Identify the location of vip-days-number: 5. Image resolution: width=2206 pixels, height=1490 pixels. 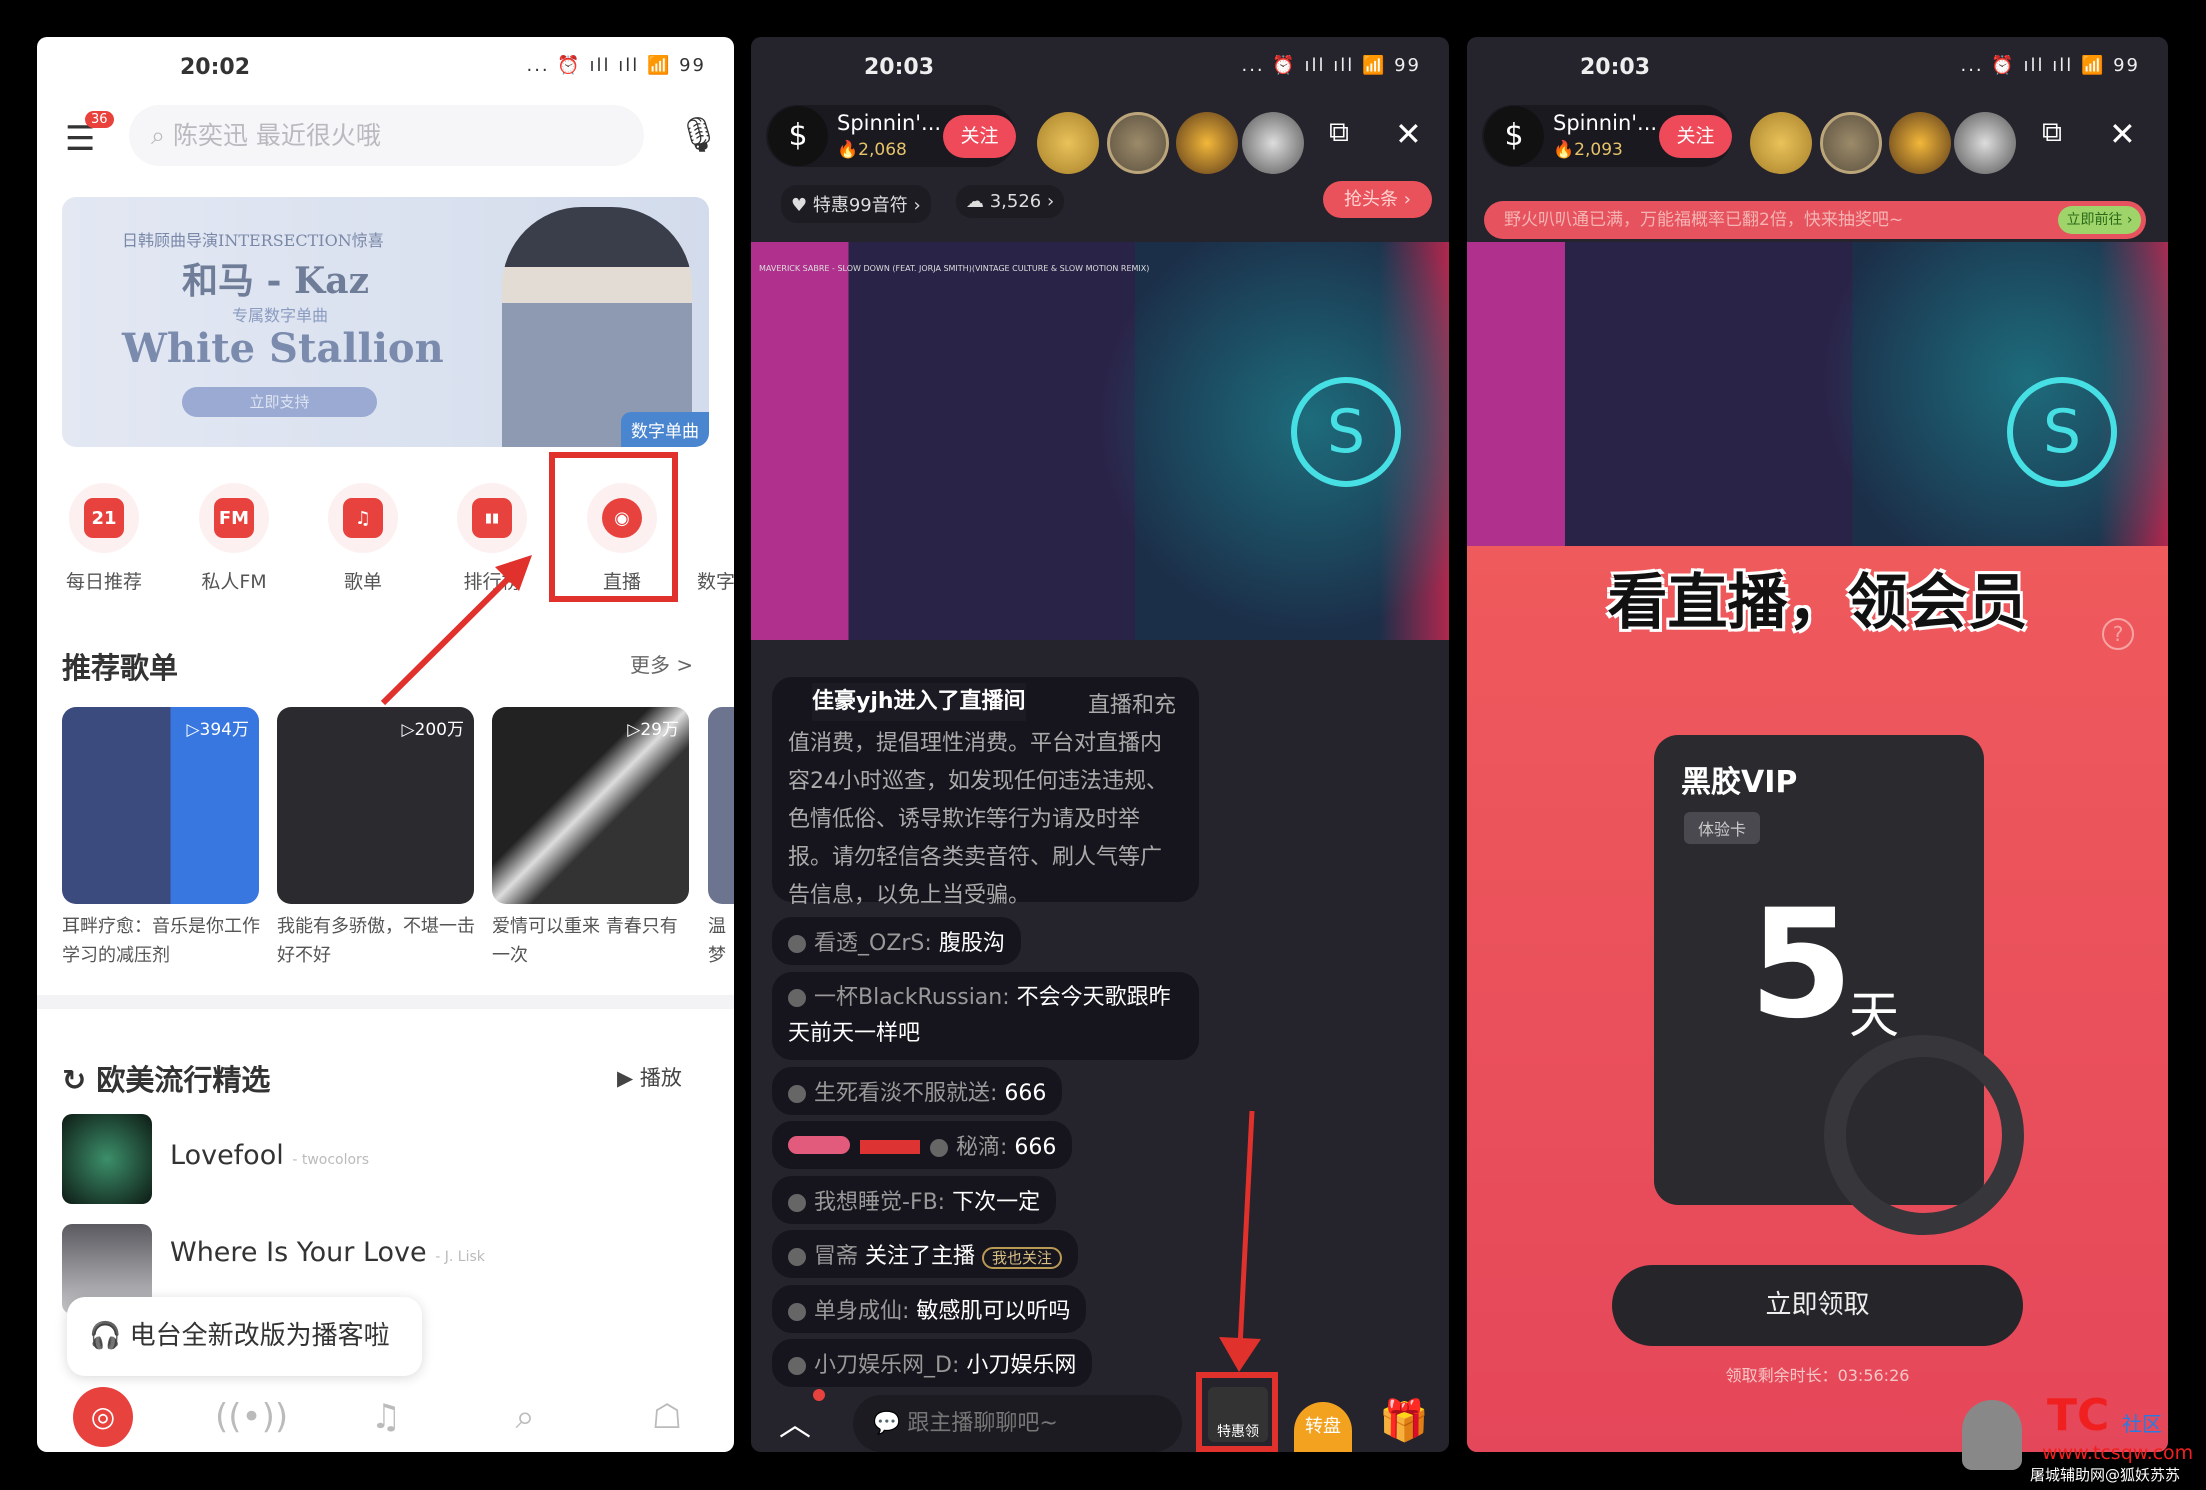
(1801, 965).